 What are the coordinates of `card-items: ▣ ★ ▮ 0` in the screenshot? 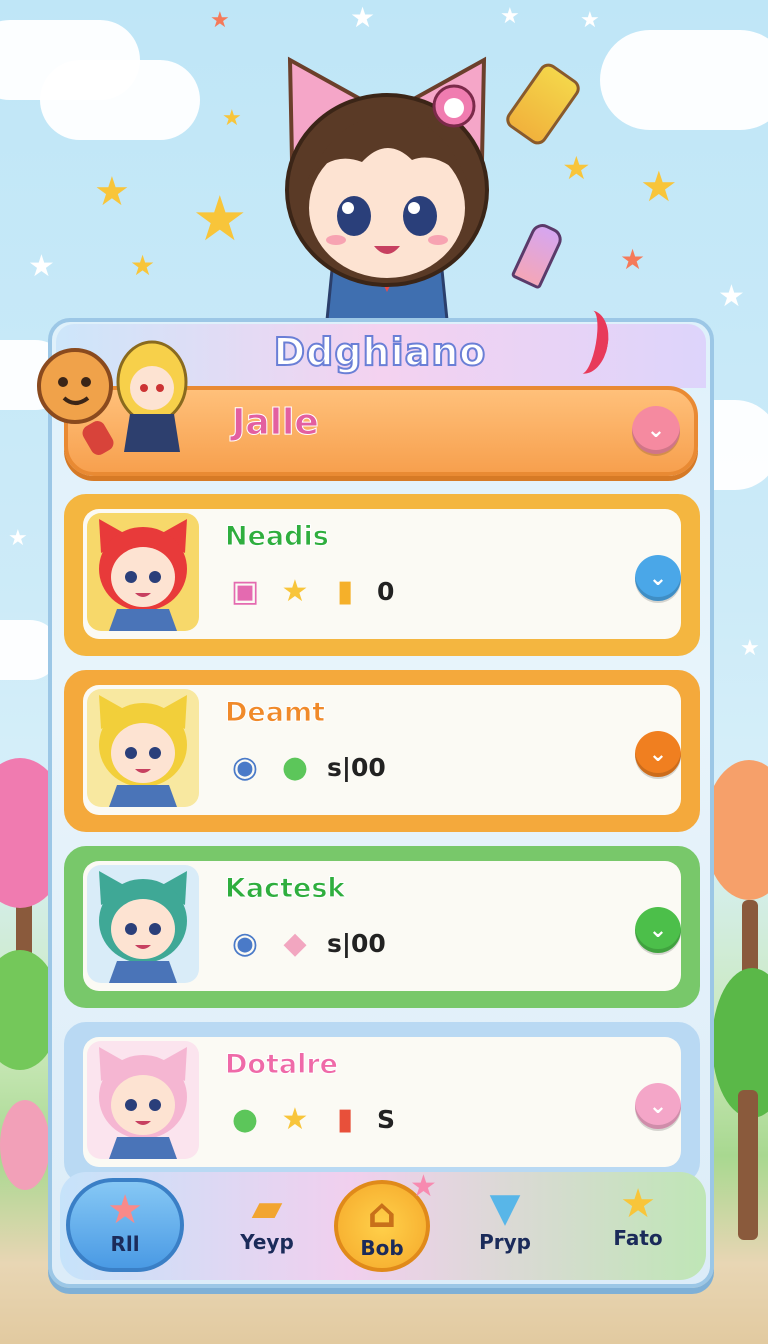 It's located at (310, 591).